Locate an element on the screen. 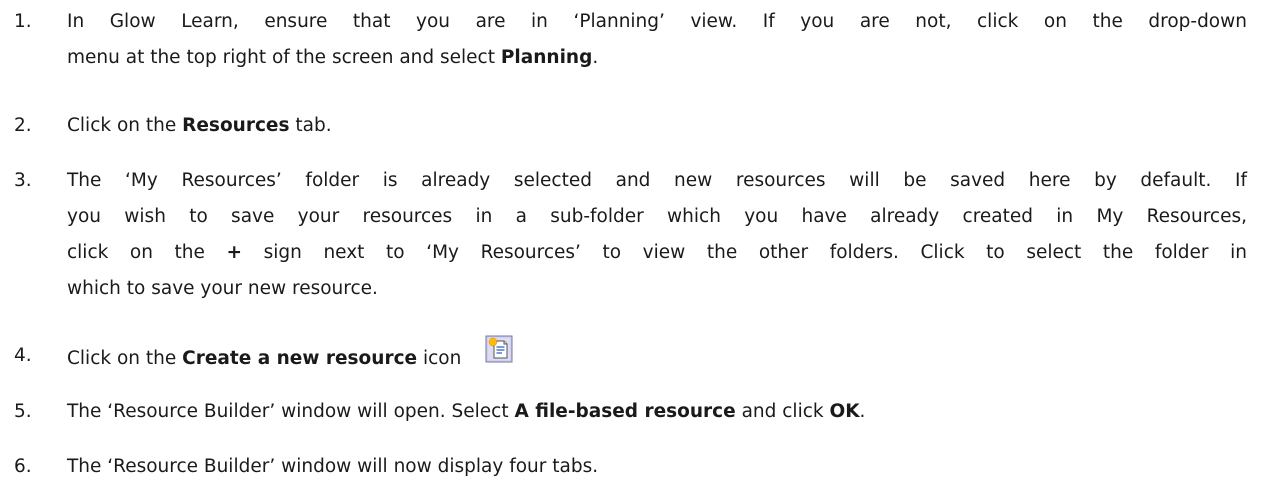 Image resolution: width=1270 pixels, height=494 pixels. step-number: 6. is located at coordinates (23, 466).